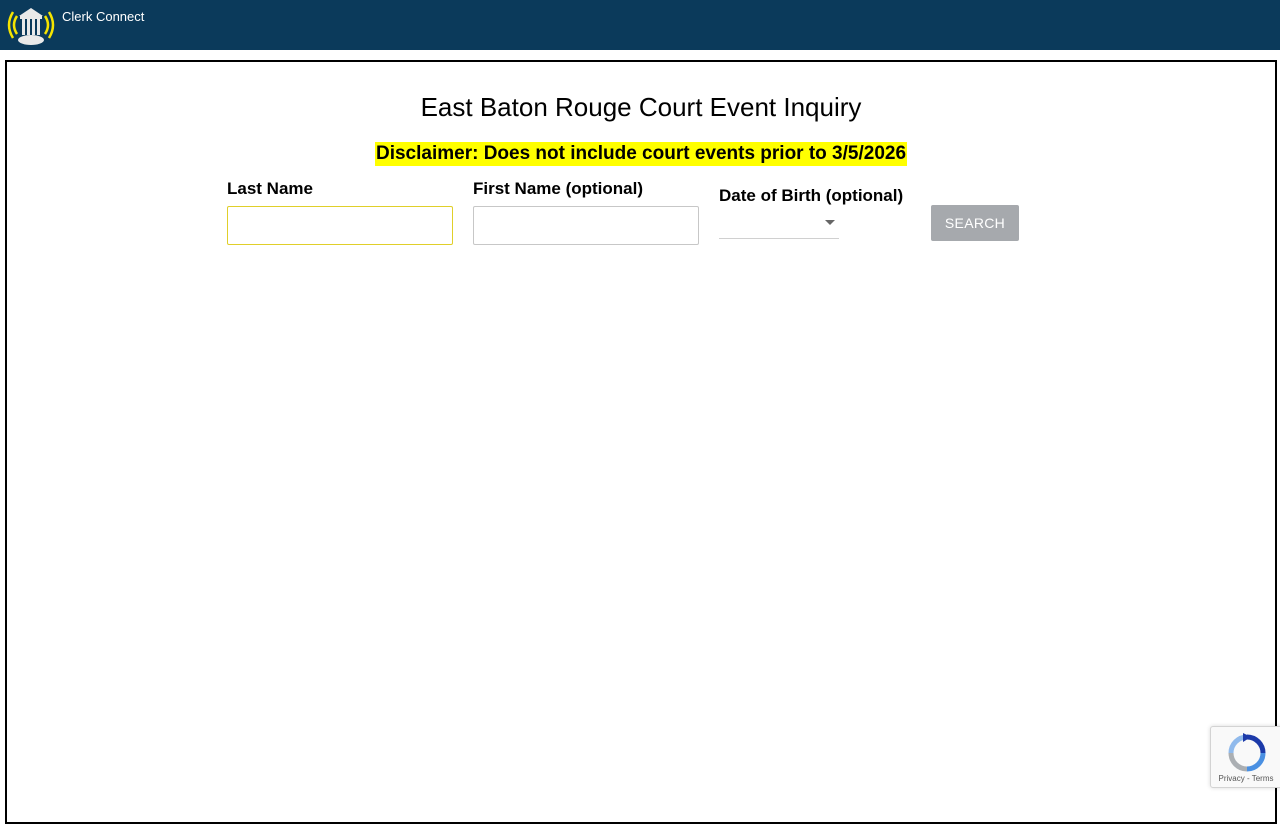  Describe the element at coordinates (103, 16) in the screenshot. I see `app-title: Clerk Connect` at that location.